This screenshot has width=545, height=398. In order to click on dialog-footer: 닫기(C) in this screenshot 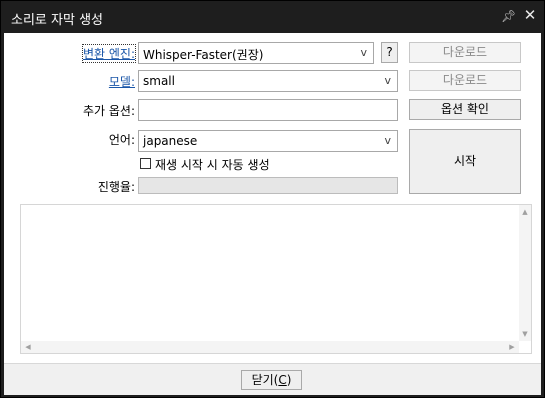, I will do `click(272, 379)`.